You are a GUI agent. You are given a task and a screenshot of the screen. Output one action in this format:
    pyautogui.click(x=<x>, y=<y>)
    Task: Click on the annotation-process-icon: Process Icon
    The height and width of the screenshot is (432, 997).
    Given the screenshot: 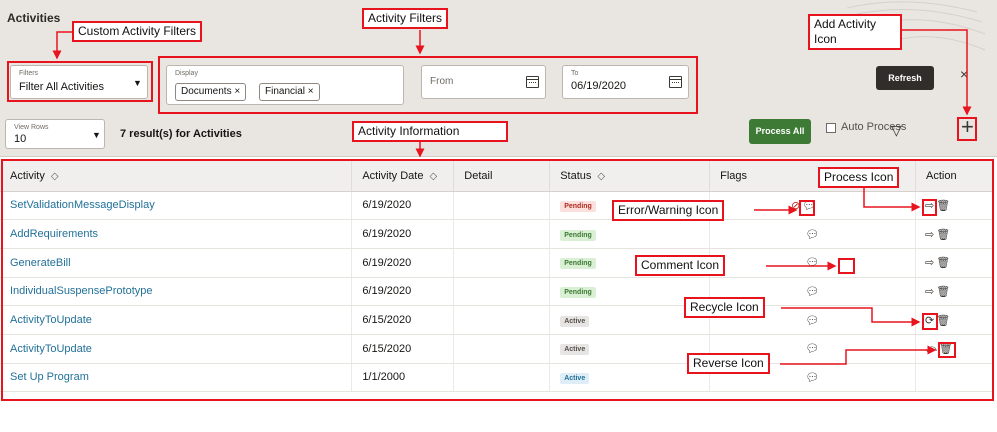 What is the action you would take?
    pyautogui.click(x=859, y=177)
    